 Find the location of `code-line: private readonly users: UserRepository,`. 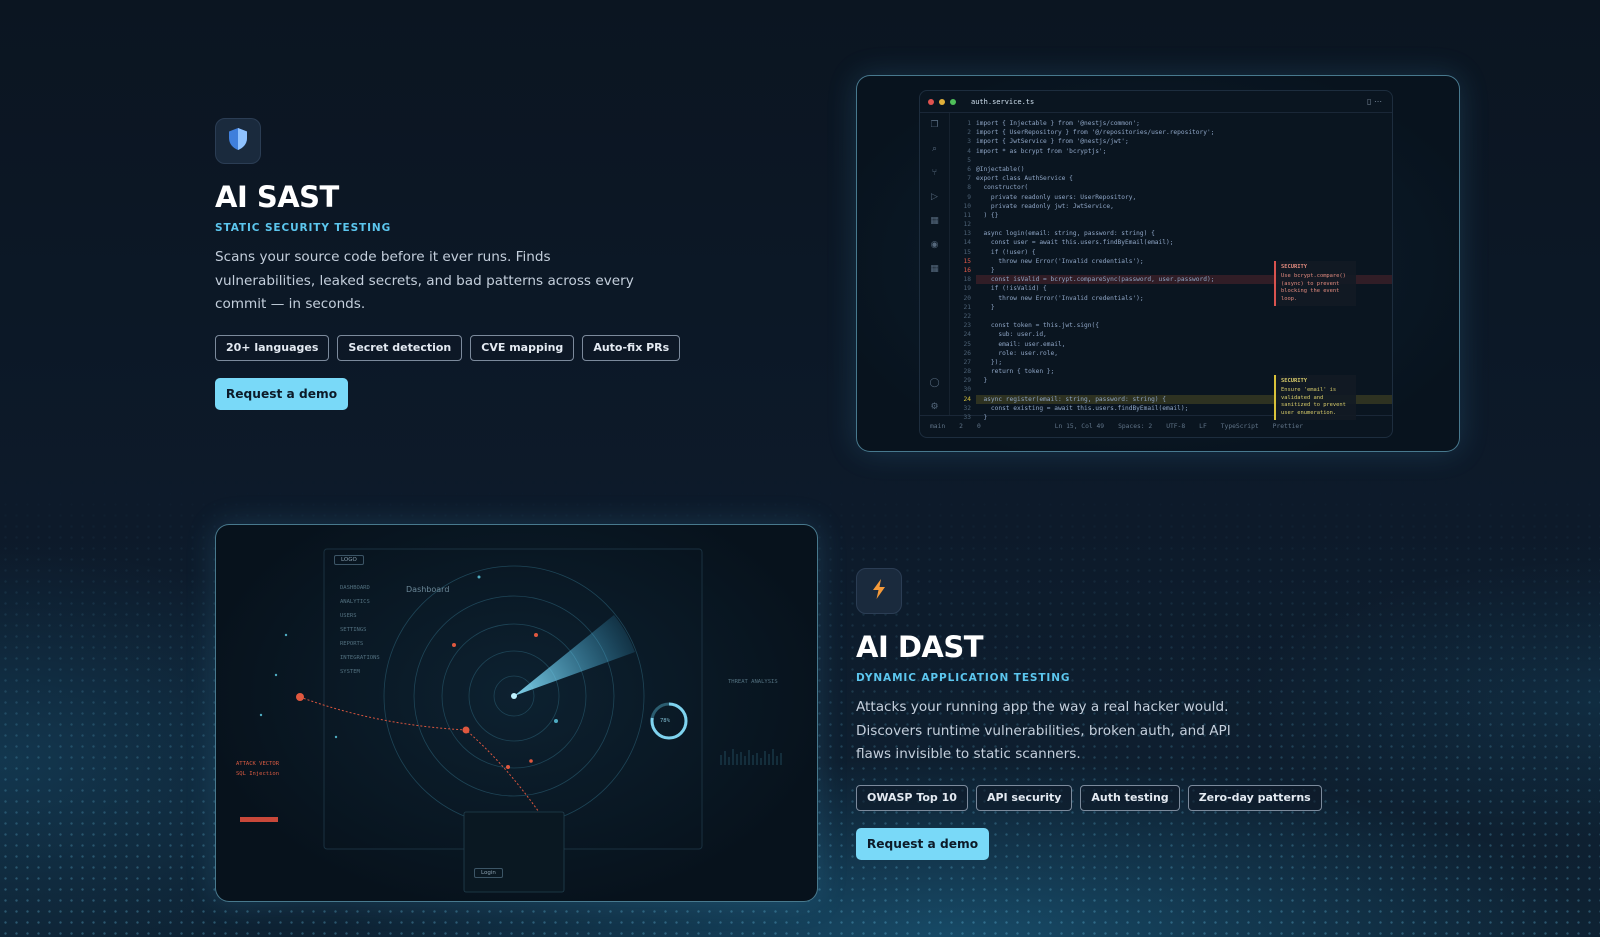

code-line: private readonly users: UserRepository, is located at coordinates (1056, 197).